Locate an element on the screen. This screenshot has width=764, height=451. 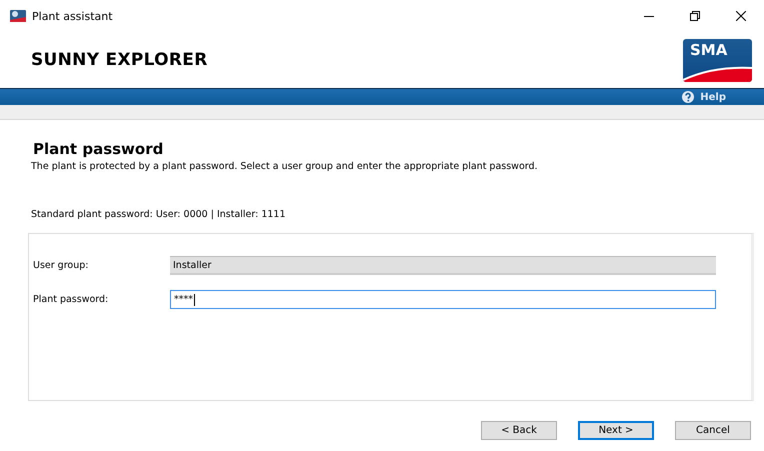
password-field: **** is located at coordinates (443, 299).